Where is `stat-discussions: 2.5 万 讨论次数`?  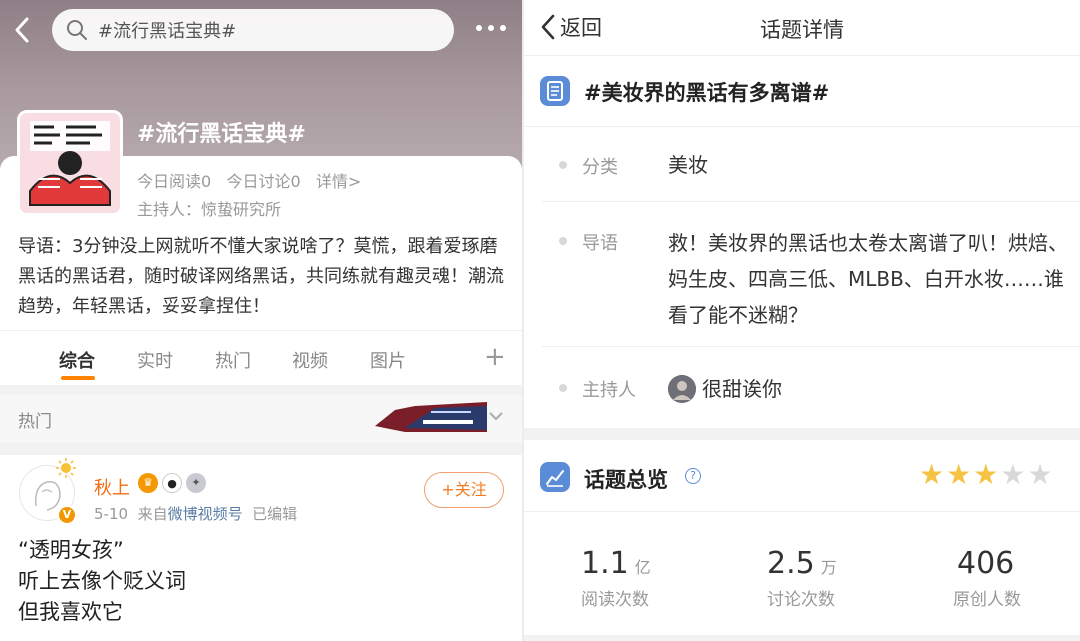 stat-discussions: 2.5 万 讨论次数 is located at coordinates (857, 578).